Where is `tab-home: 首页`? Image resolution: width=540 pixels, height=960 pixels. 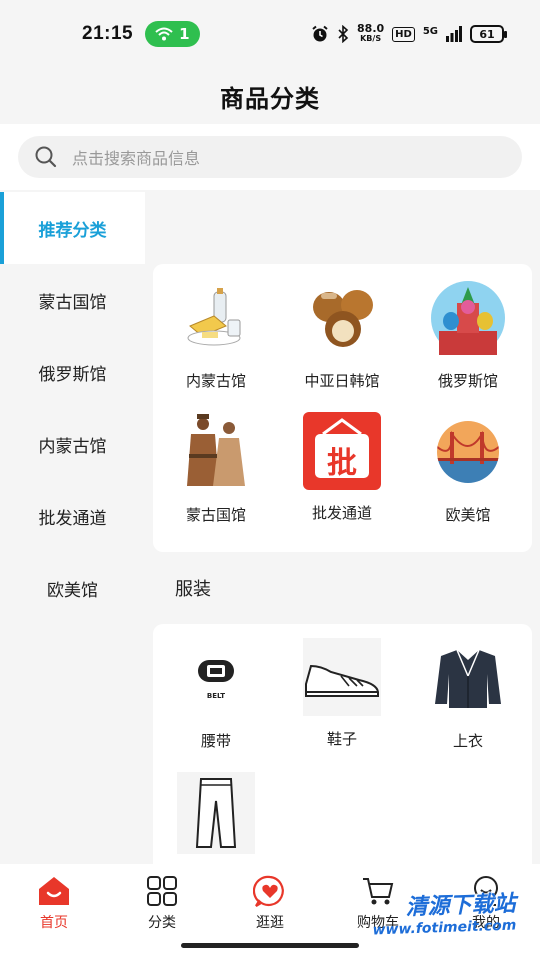 tab-home: 首页 is located at coordinates (54, 912).